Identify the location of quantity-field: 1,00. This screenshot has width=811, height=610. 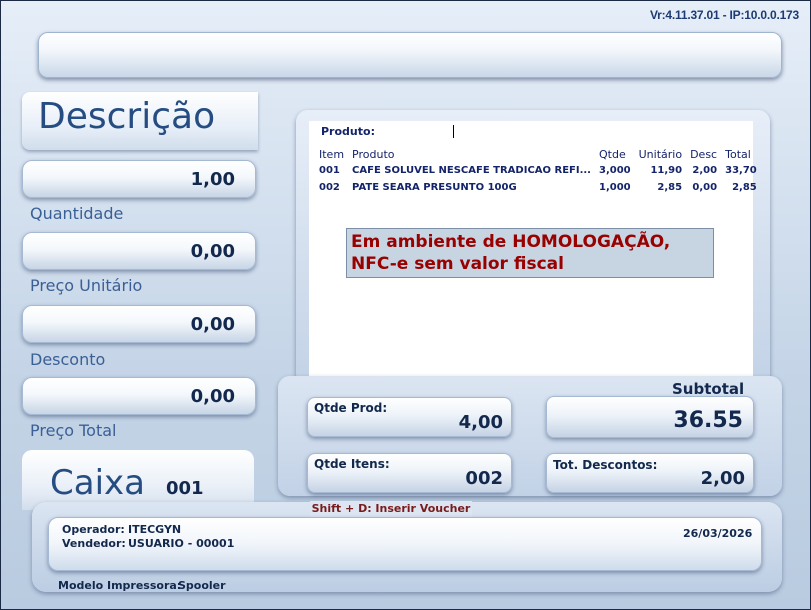
(139, 179).